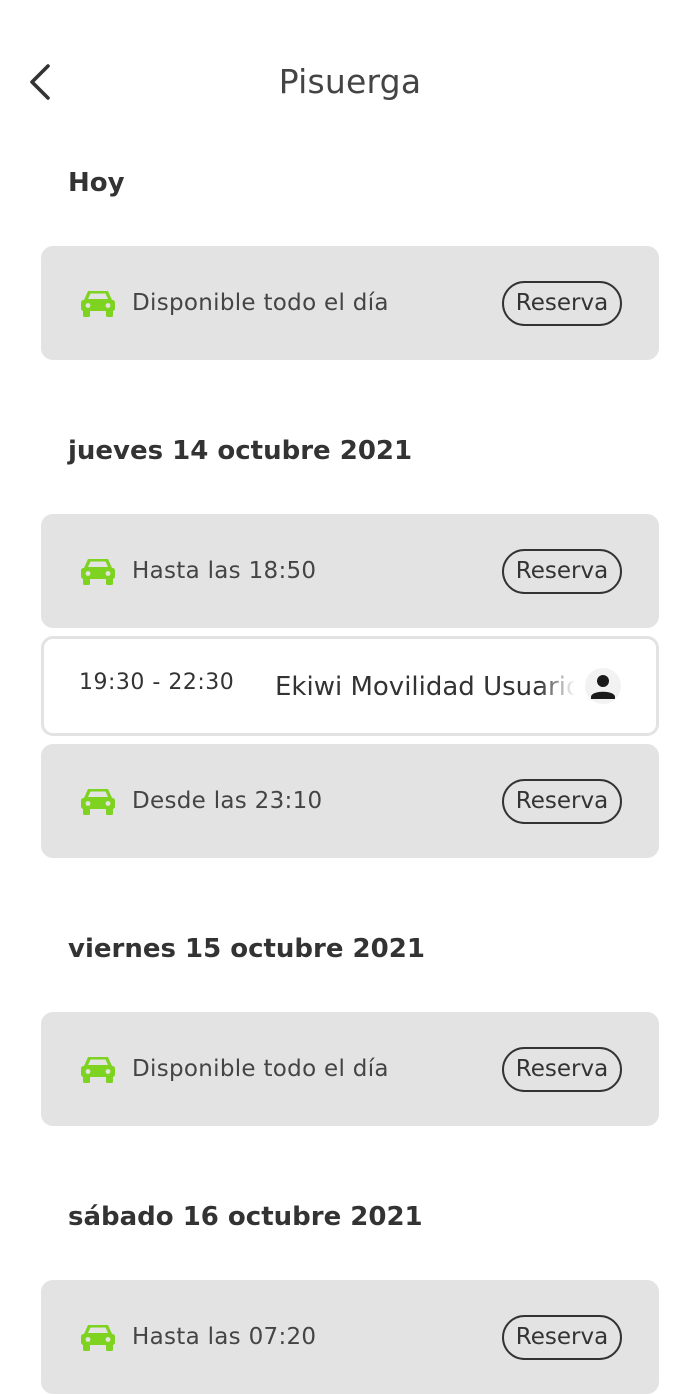  I want to click on day-heading: viernes 15 octubre 2021, so click(246, 949).